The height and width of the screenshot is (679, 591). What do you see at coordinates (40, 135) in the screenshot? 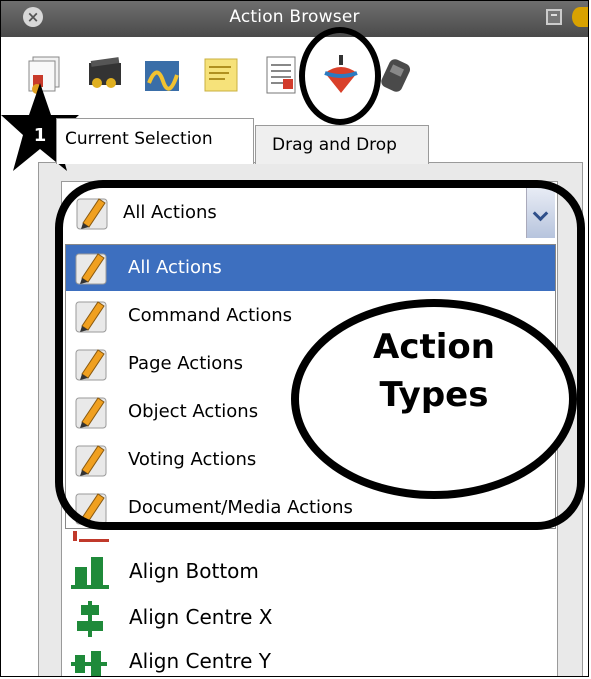
I see `step-number: 1` at bounding box center [40, 135].